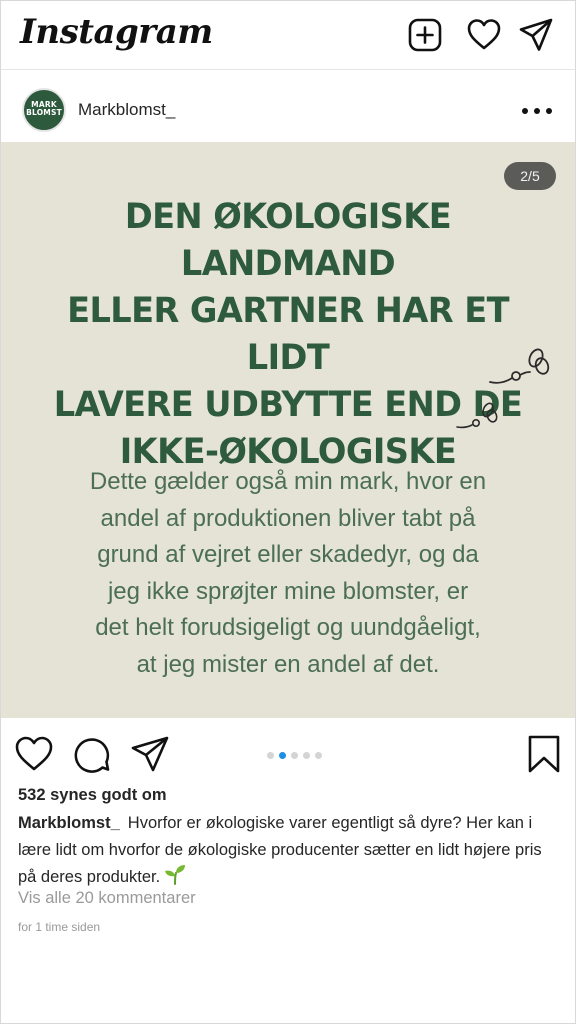 The image size is (576, 1024). Describe the element at coordinates (288, 481) in the screenshot. I see `body-line: Dette gælder også min mark, hvor en` at that location.